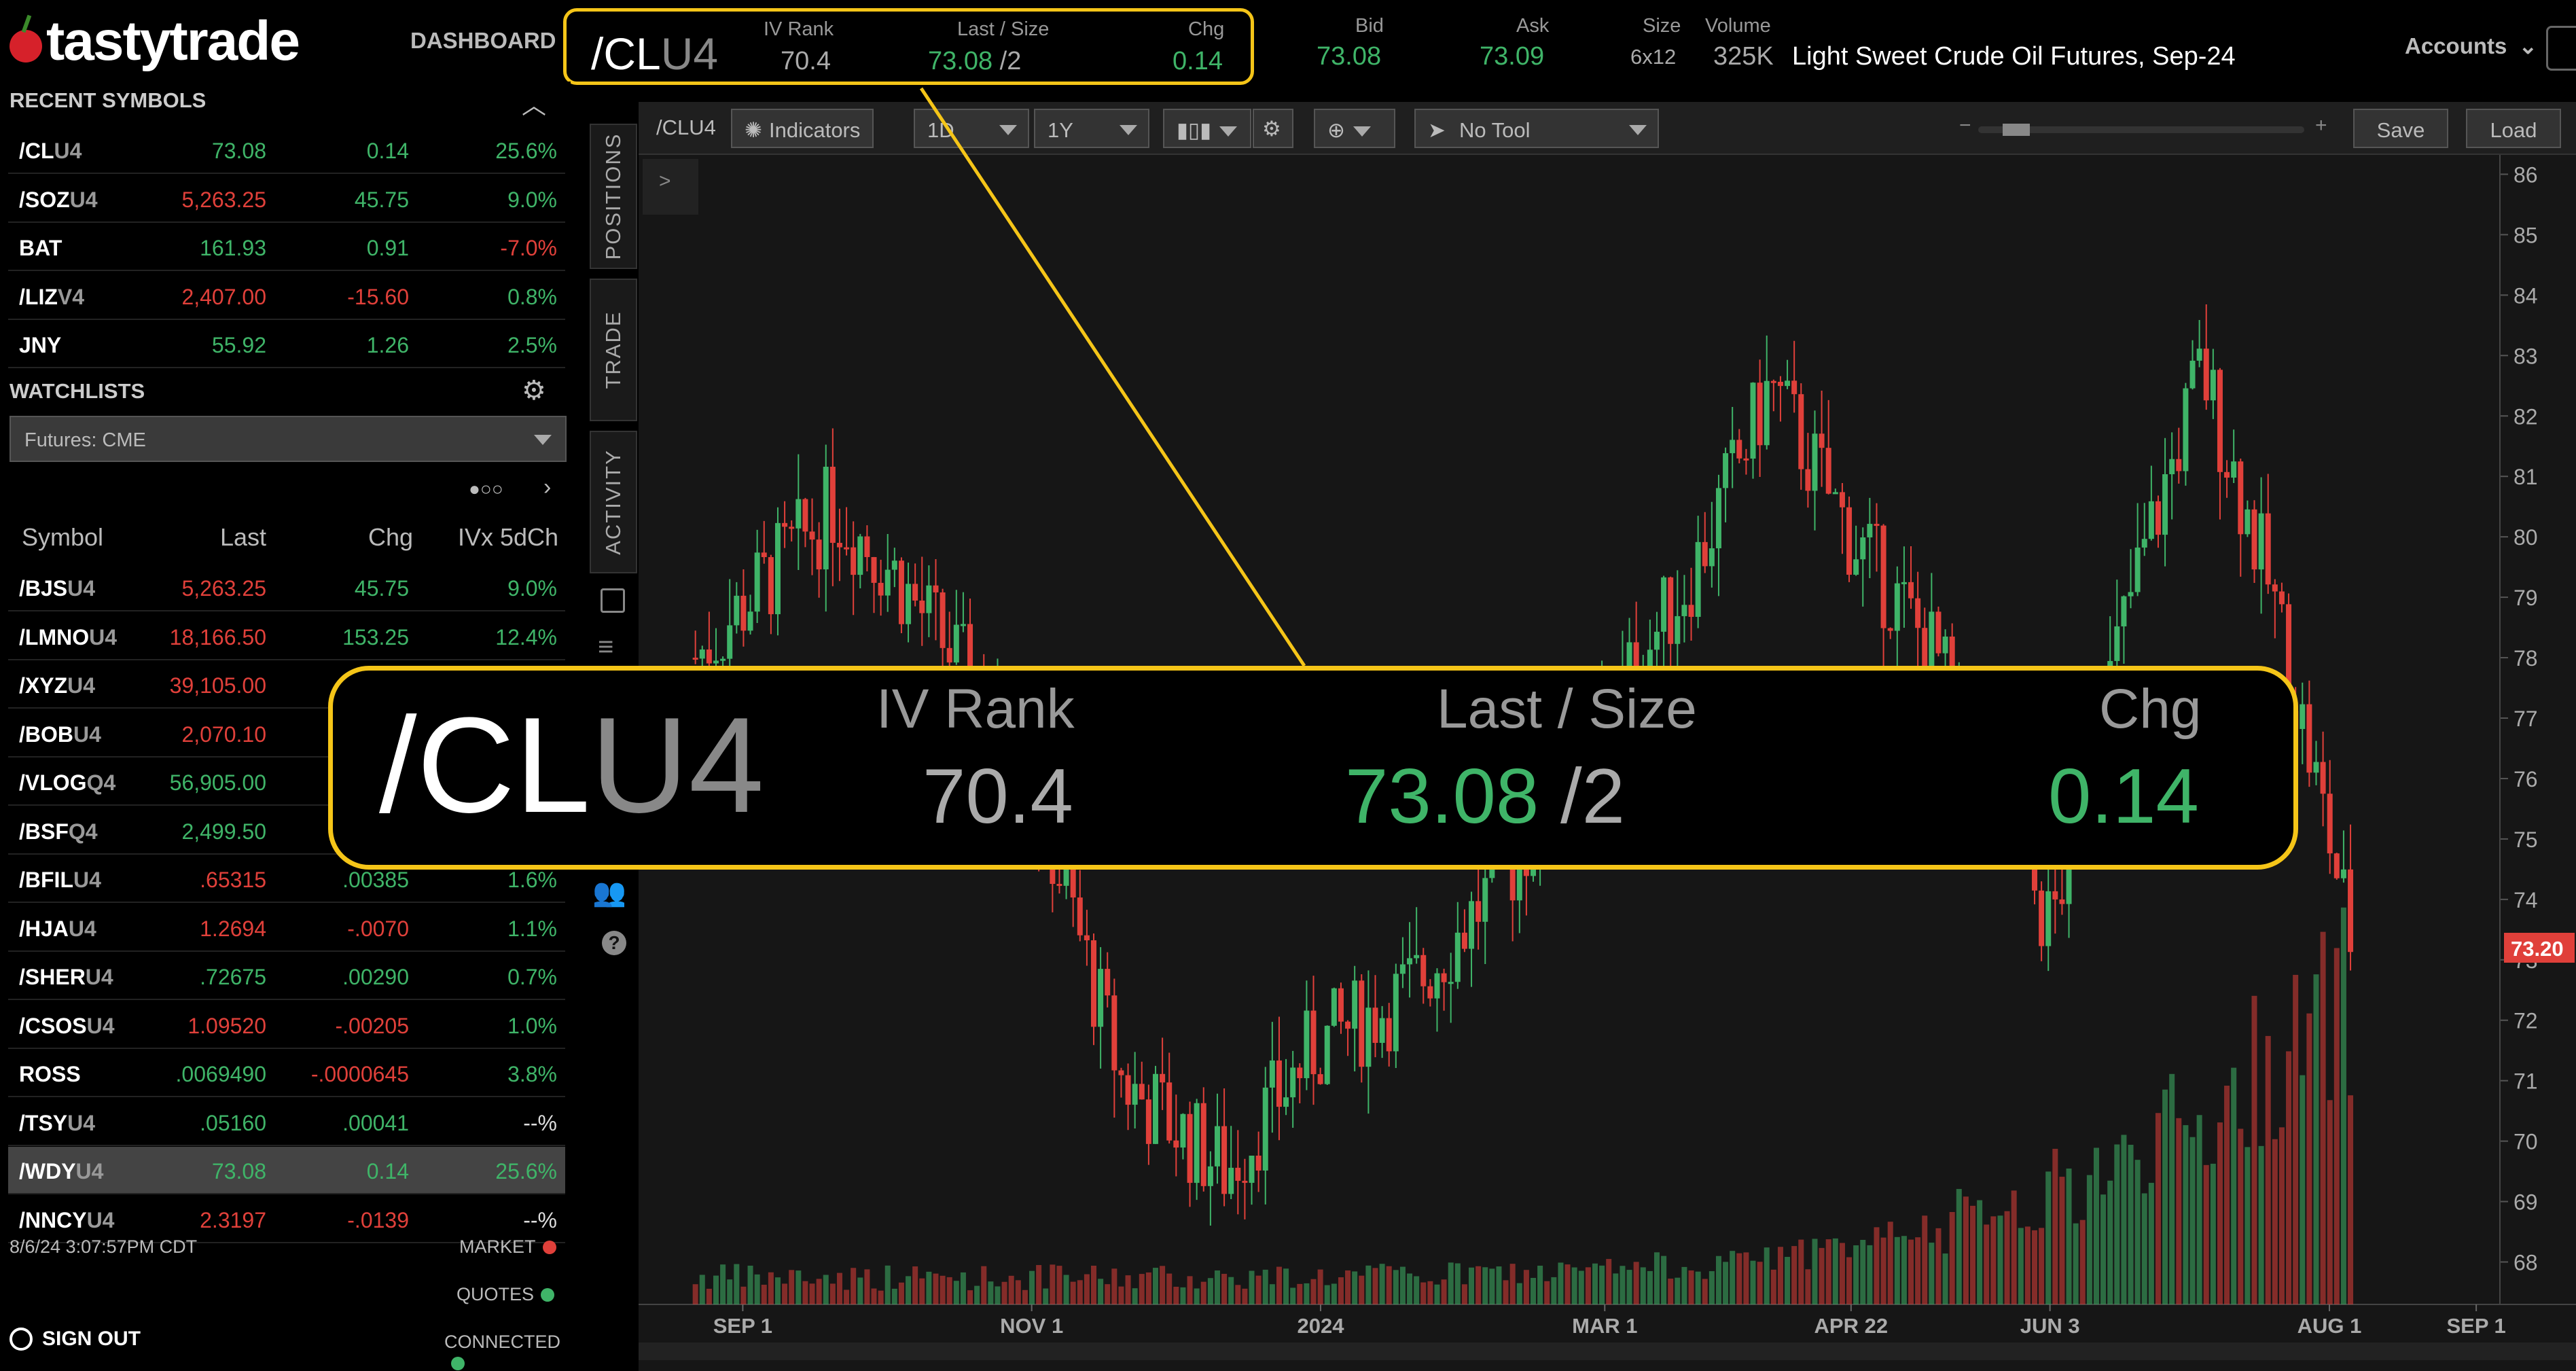 The height and width of the screenshot is (1371, 2576). I want to click on zoom-slider-handle, so click(2016, 130).